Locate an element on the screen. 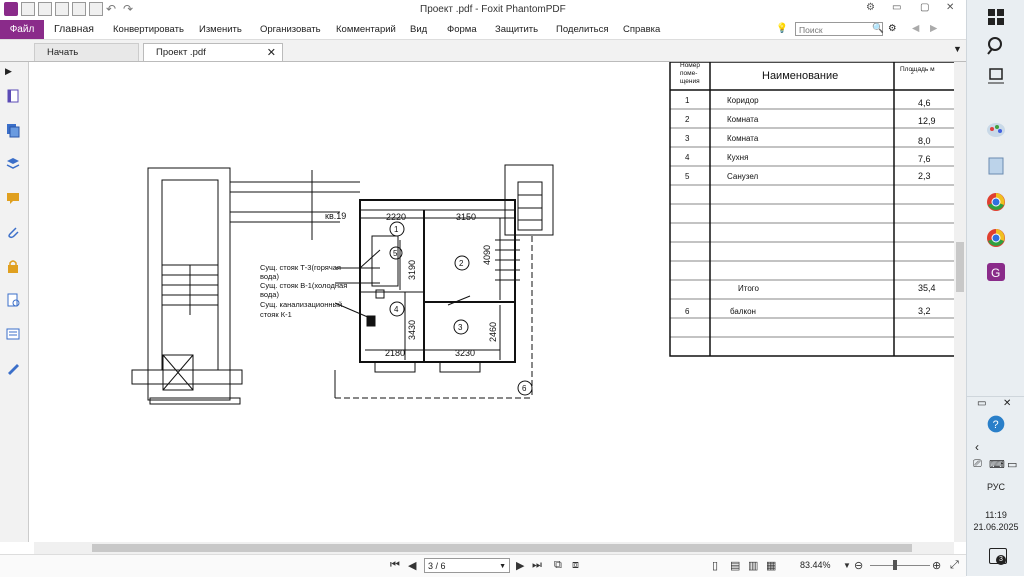  tabs-dropdown-icon: ▼ is located at coordinates (957, 49).